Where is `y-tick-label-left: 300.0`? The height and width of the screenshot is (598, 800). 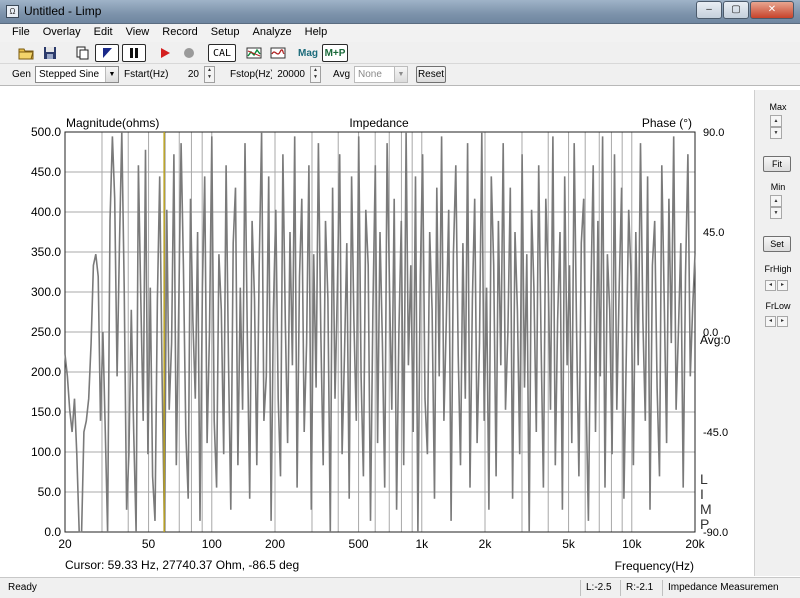
y-tick-label-left: 300.0 is located at coordinates (46, 292).